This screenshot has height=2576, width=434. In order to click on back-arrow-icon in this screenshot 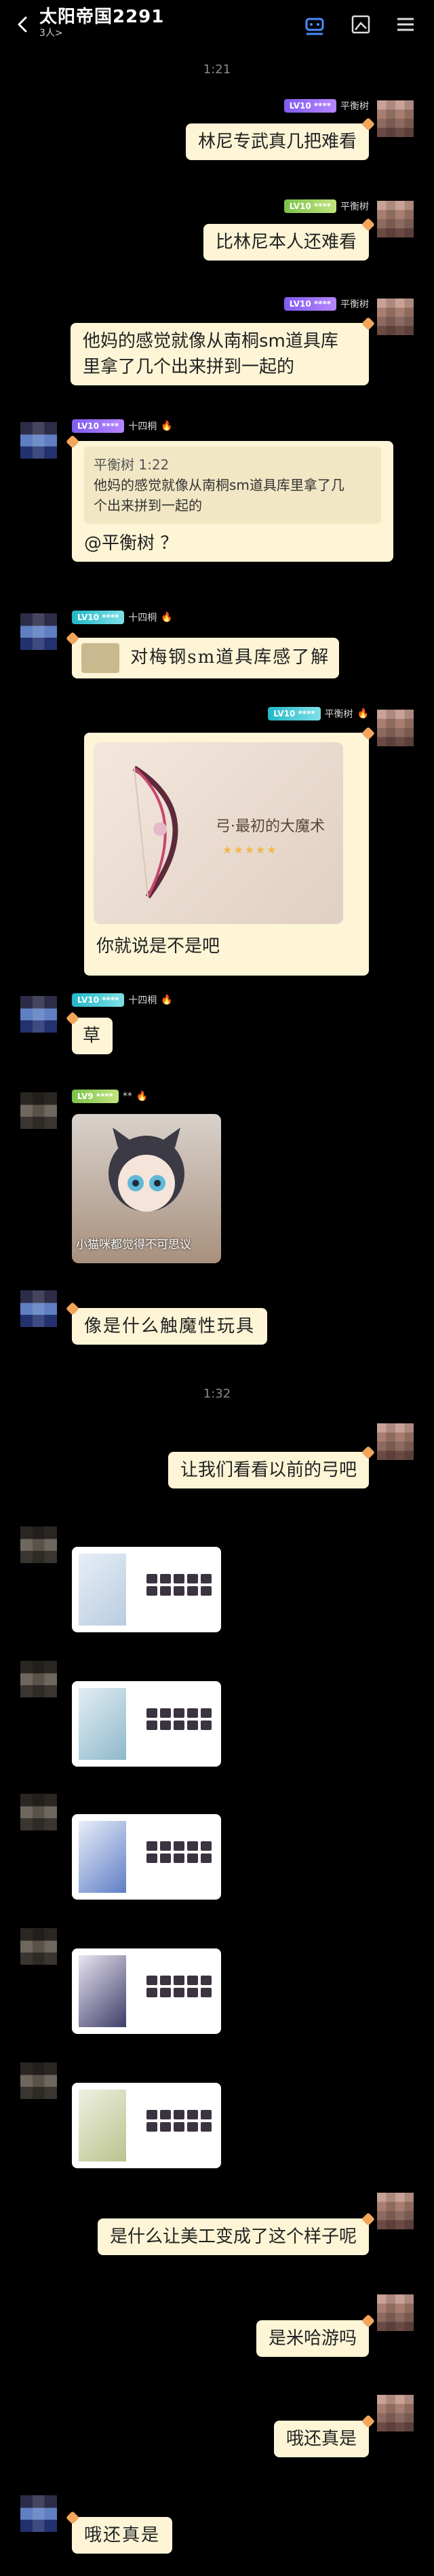, I will do `click(23, 24)`.